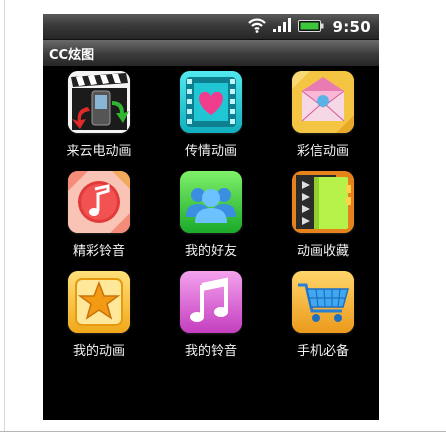 The width and height of the screenshot is (446, 436). Describe the element at coordinates (99, 302) in the screenshot. I see `star-icon` at that location.